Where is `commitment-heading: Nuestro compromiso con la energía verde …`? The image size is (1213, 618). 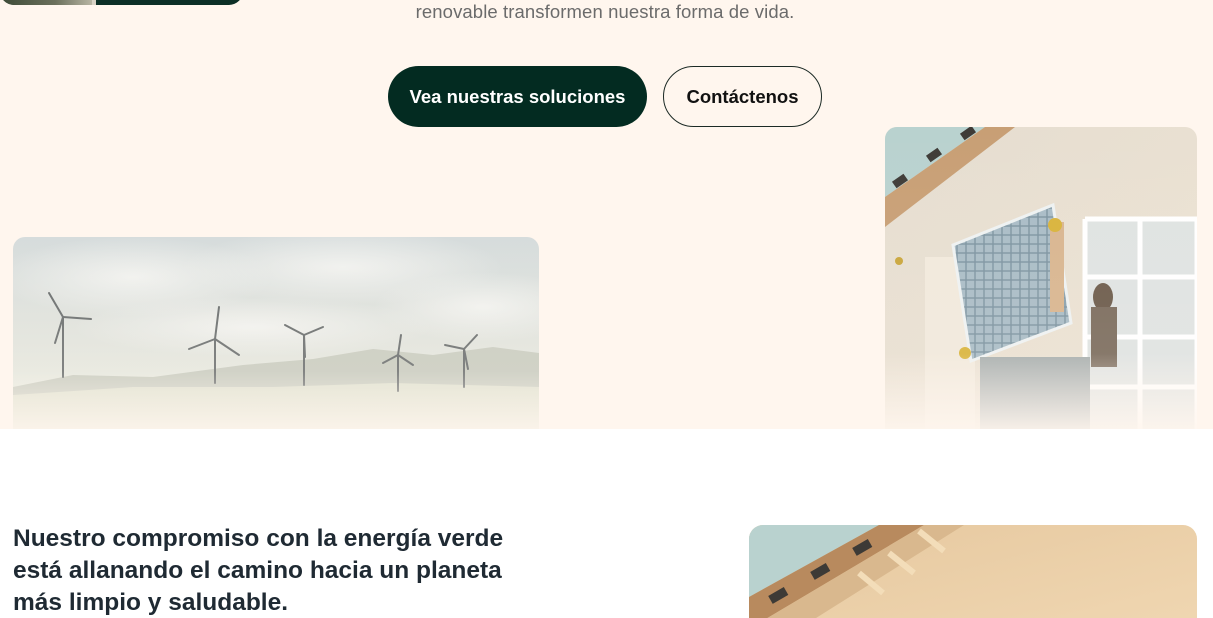 commitment-heading: Nuestro compromiso con la energía verde … is located at coordinates (258, 570).